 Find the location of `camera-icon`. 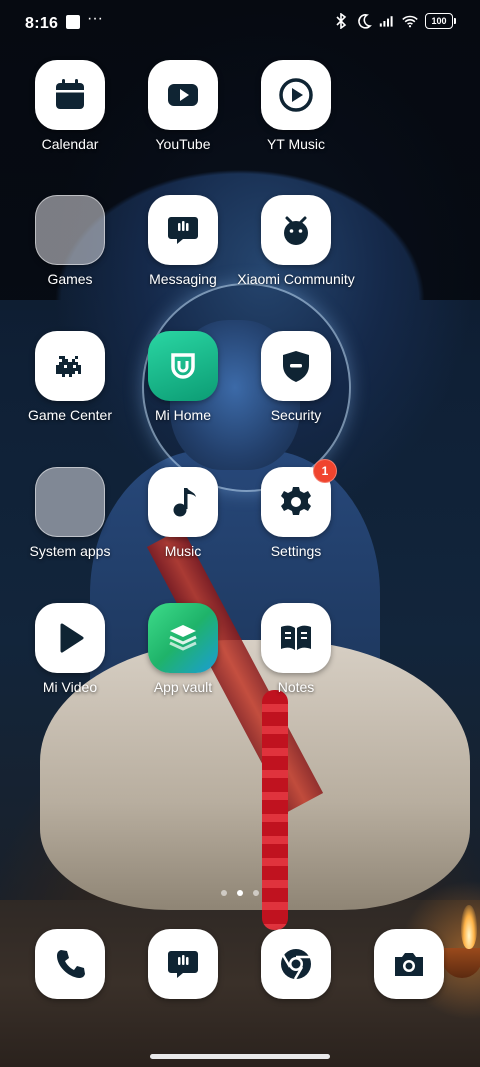

camera-icon is located at coordinates (409, 964).